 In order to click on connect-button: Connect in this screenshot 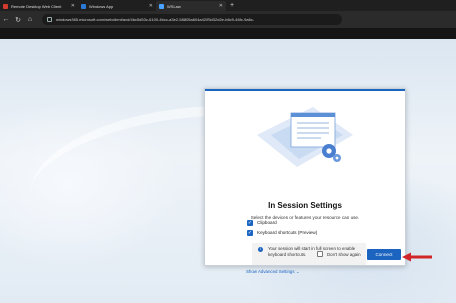, I will do `click(384, 254)`.